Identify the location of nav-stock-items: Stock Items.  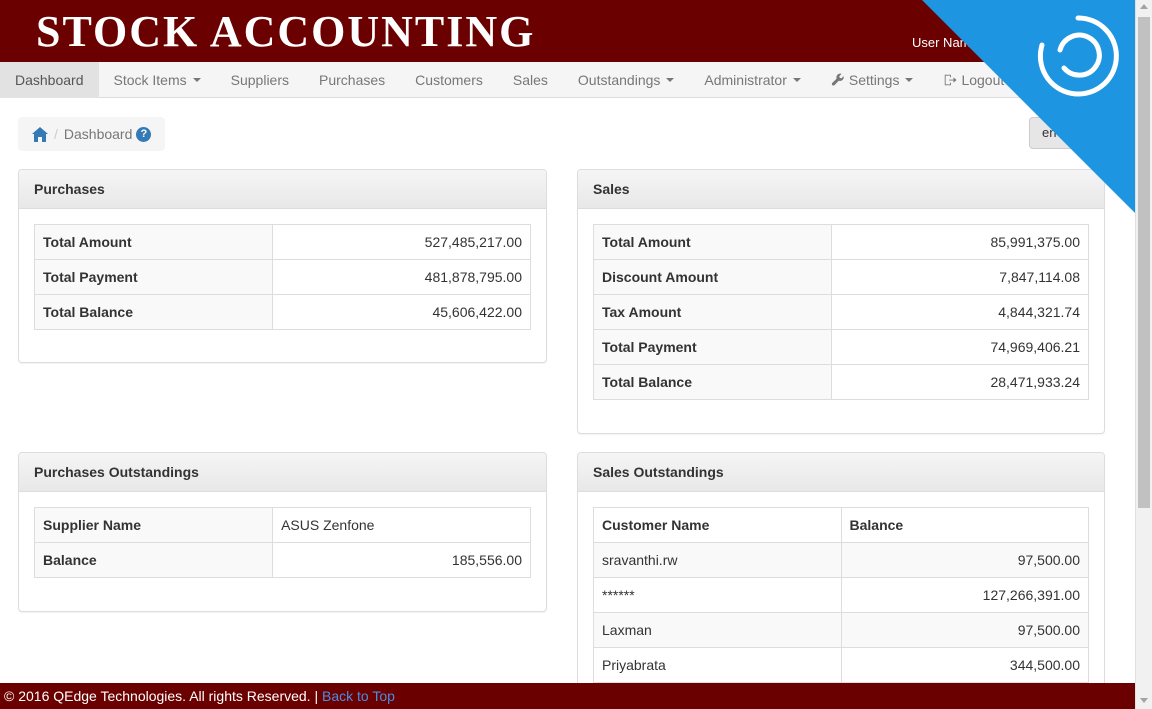
(157, 80).